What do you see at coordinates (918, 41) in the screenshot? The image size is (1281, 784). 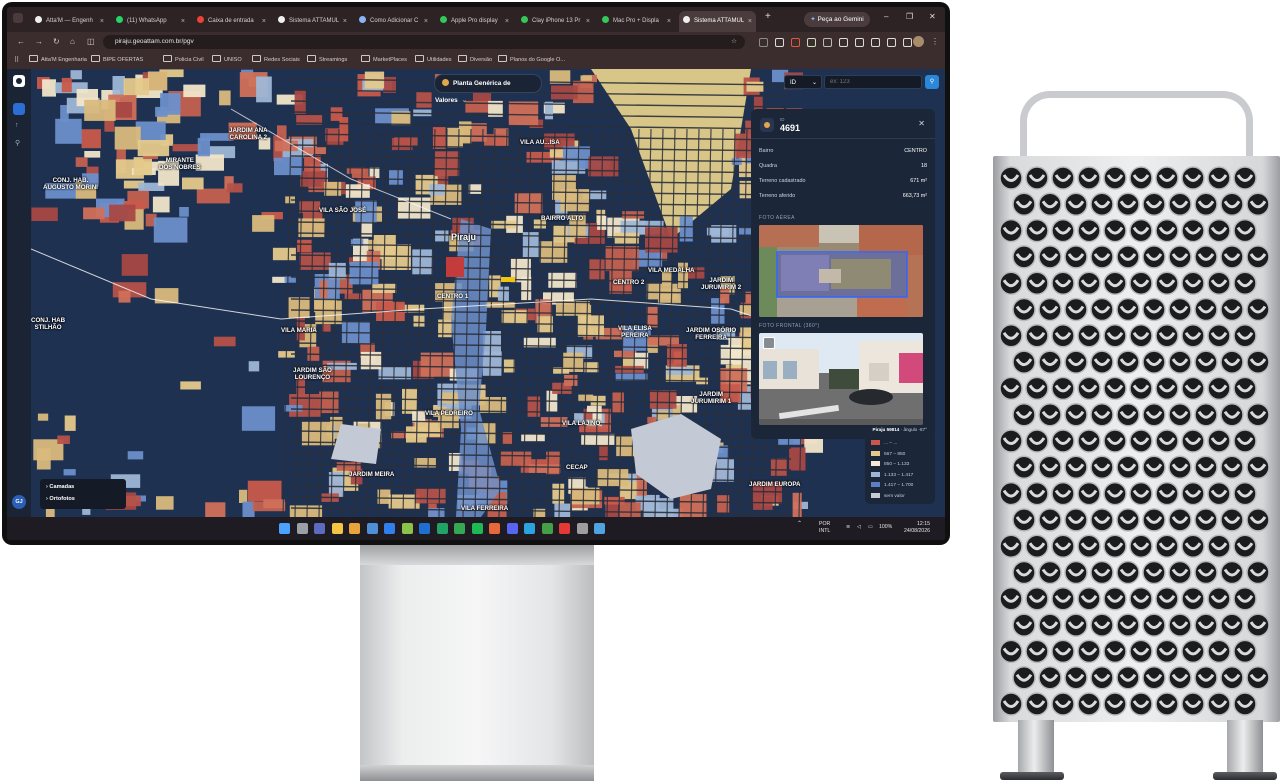 I see `profile-avatar` at bounding box center [918, 41].